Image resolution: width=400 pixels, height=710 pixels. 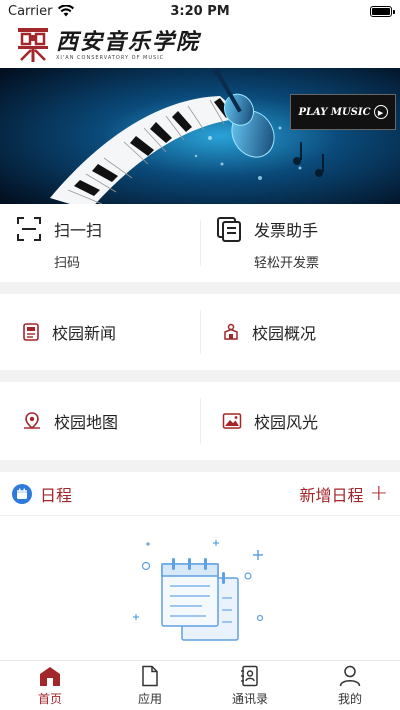 I want to click on calendar-icon, so click(x=22, y=493).